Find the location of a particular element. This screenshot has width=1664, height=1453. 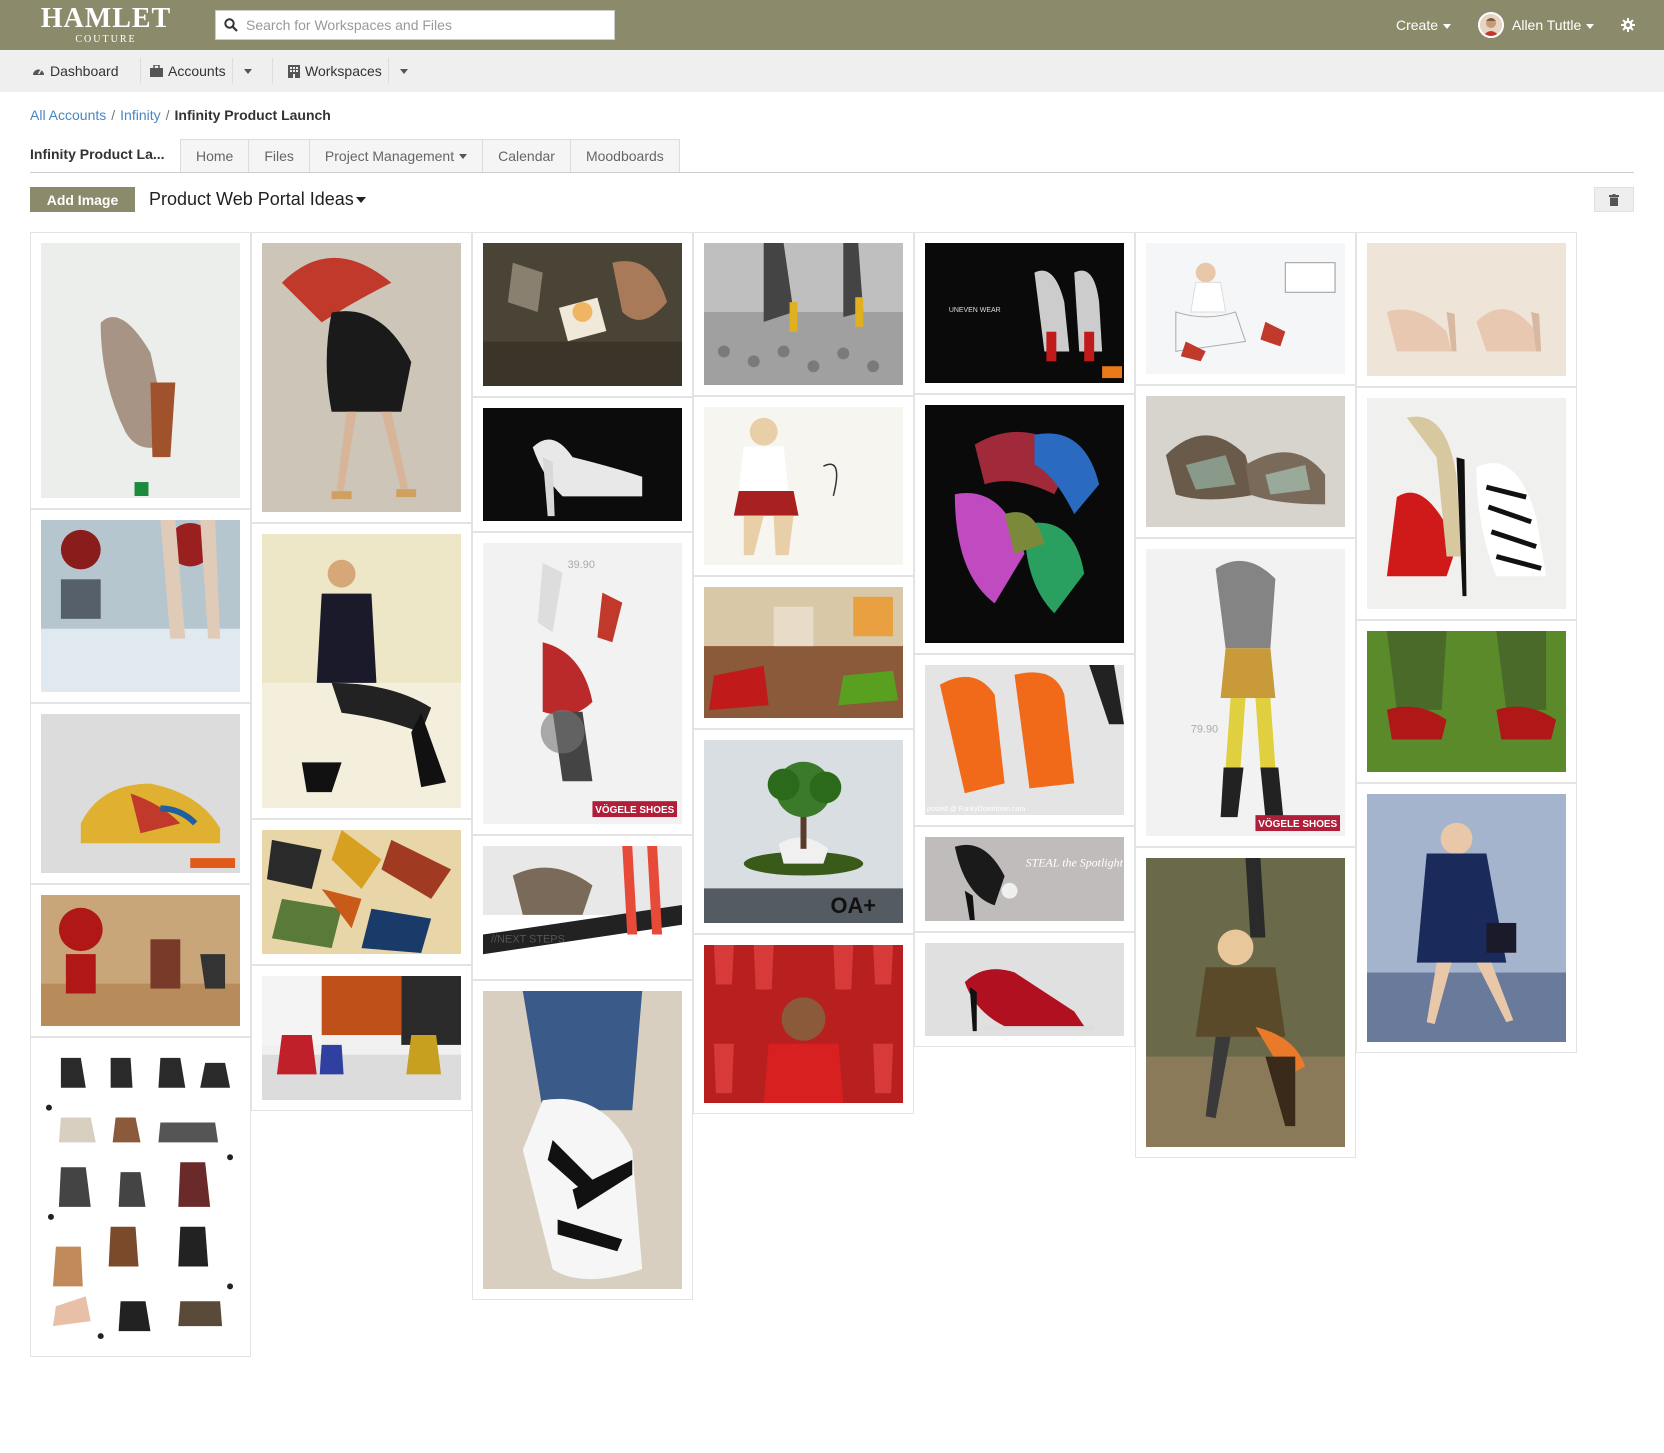

nude-sandals-image is located at coordinates (1466, 309).